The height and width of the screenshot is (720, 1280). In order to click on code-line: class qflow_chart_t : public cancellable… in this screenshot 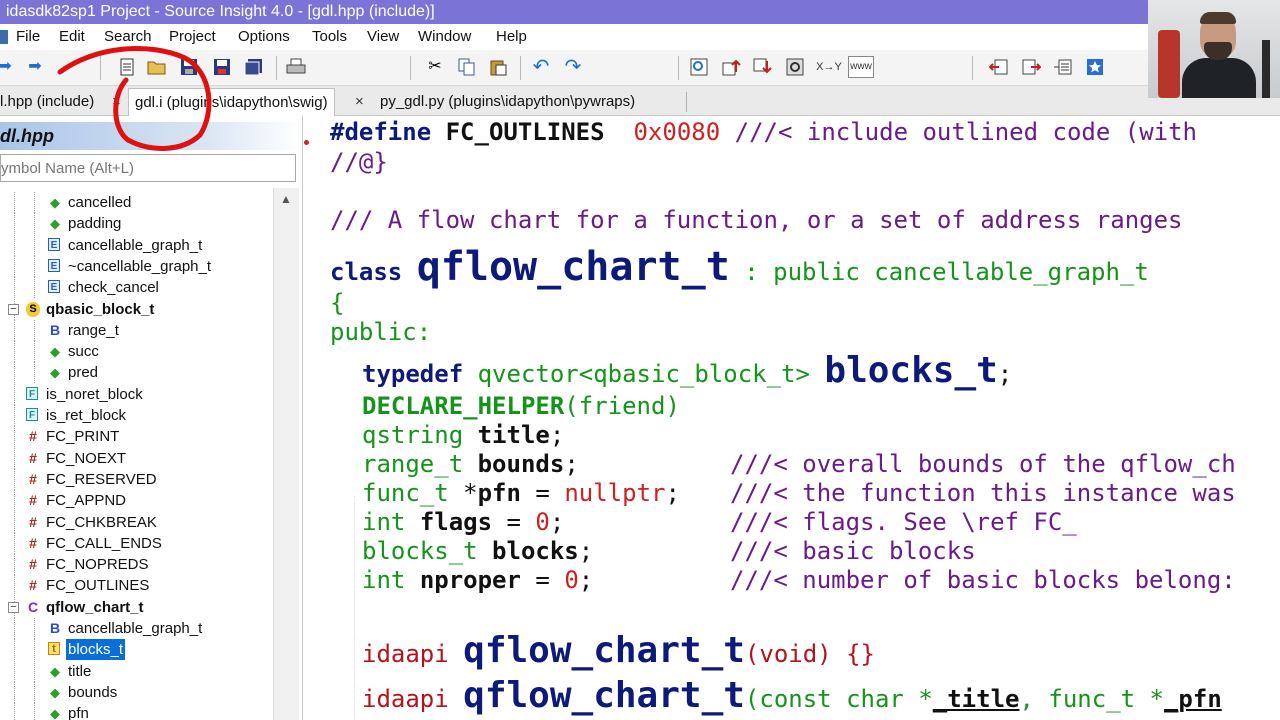, I will do `click(739, 269)`.